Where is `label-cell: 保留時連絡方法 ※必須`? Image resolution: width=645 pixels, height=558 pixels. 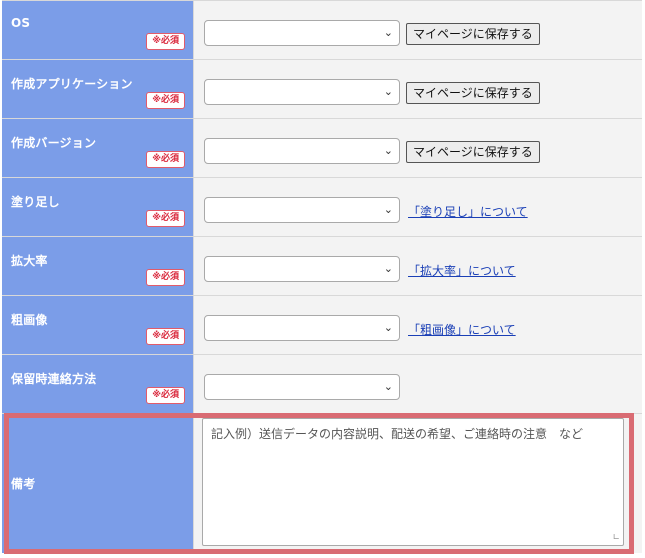
label-cell: 保留時連絡方法 ※必須 is located at coordinates (98, 384).